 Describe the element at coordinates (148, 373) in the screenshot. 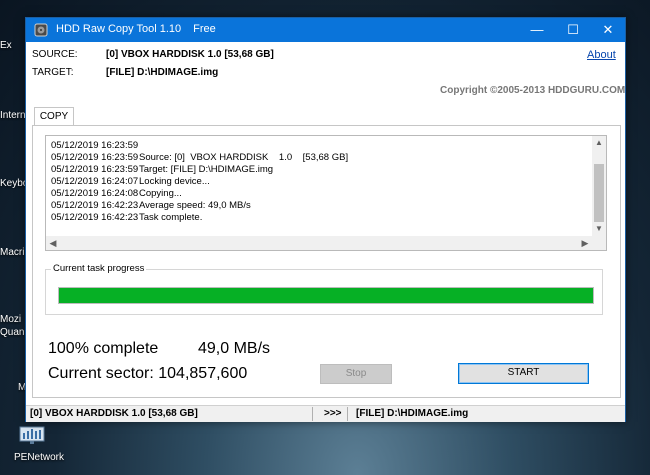

I see `current-sector: Current sector: 104,857,600` at that location.